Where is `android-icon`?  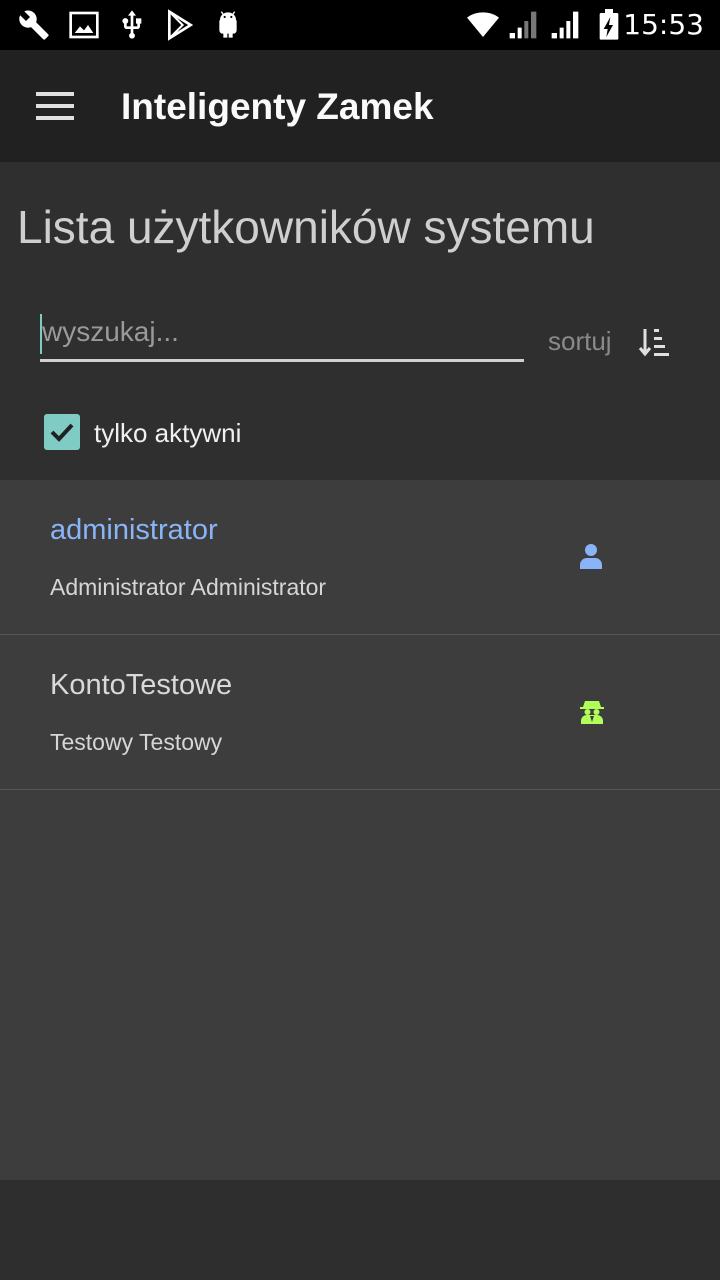 android-icon is located at coordinates (228, 24).